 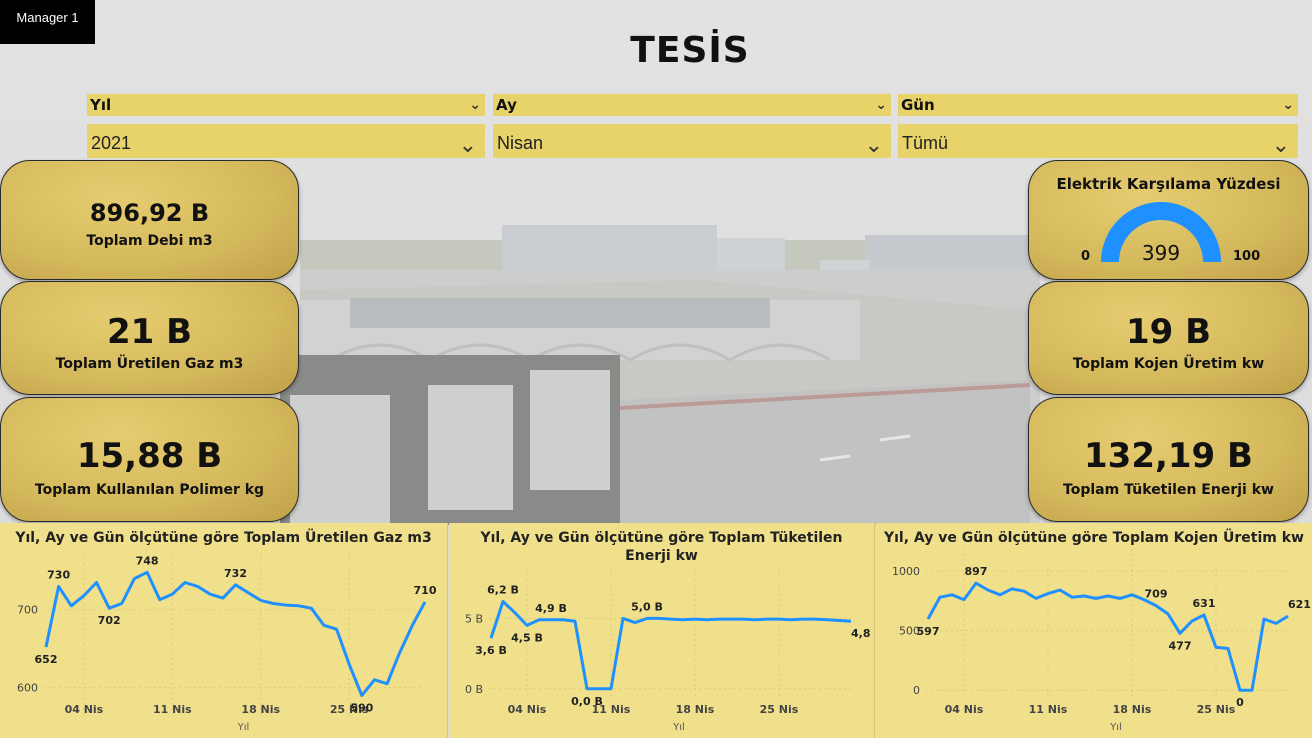 I want to click on slicer-year-value: 2021, so click(x=111, y=143).